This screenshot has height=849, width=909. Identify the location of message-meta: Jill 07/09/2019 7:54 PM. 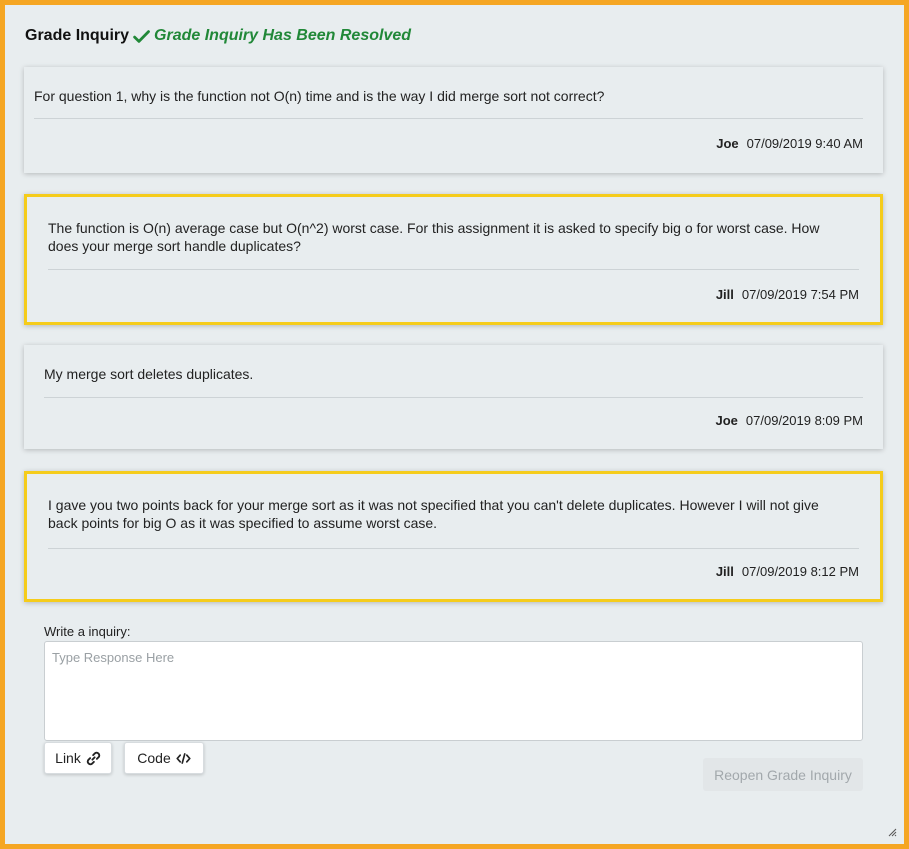
(787, 295).